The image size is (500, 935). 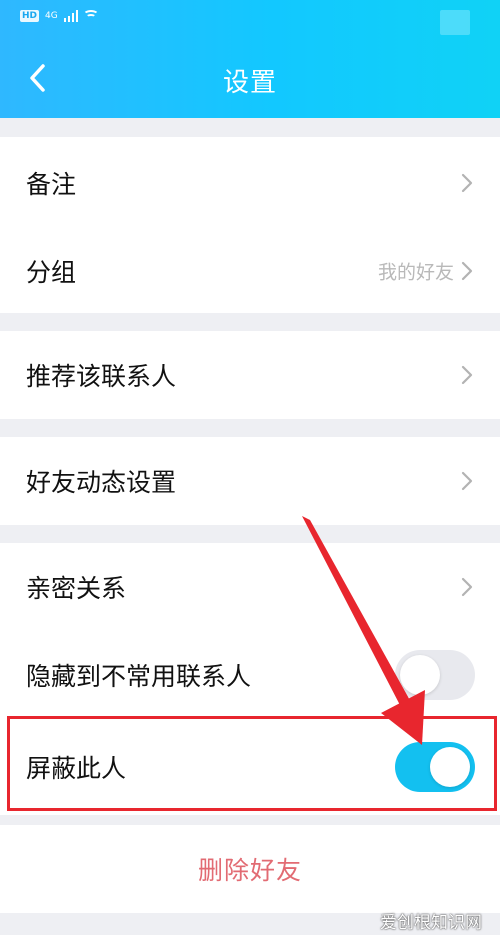 I want to click on wifi-icon, so click(x=91, y=16).